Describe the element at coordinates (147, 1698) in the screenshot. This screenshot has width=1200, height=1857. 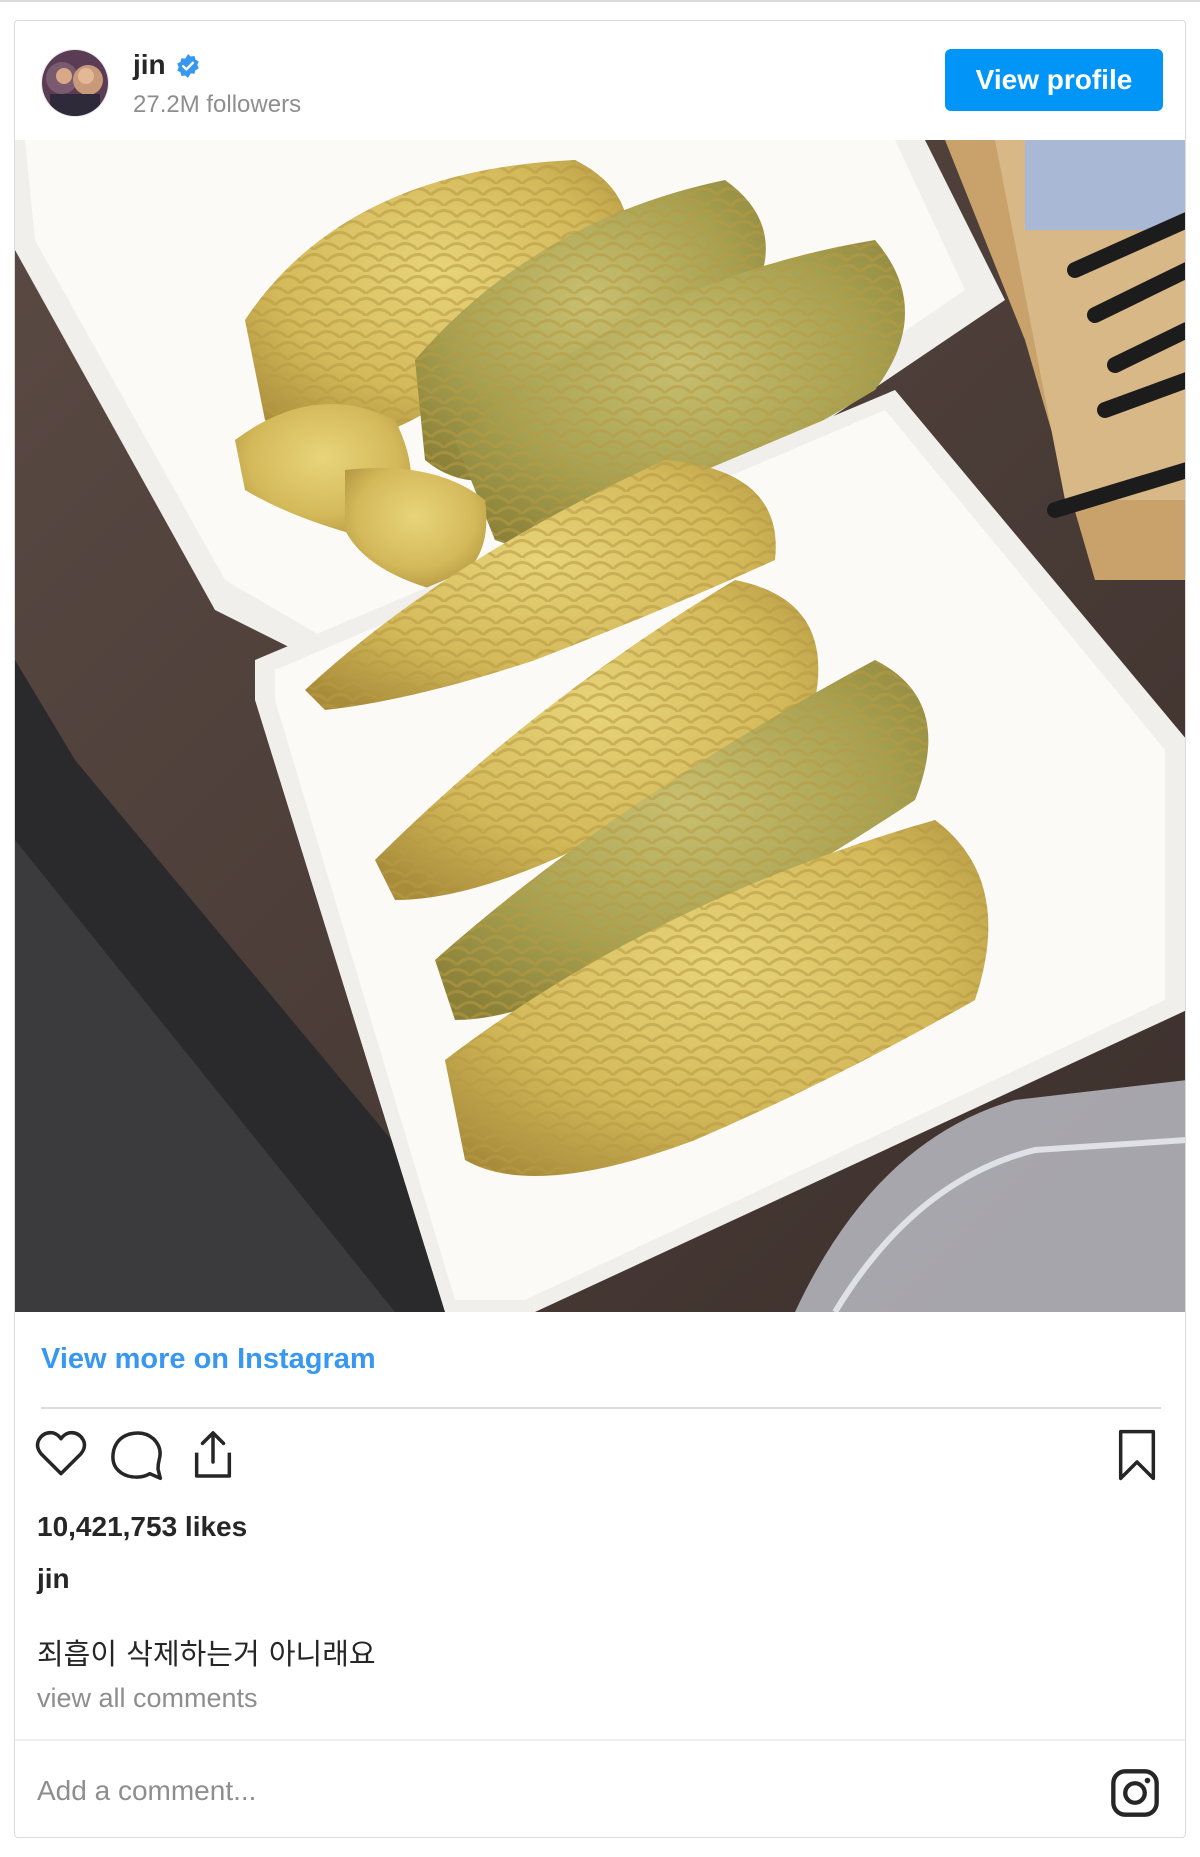
I see `view-all-comments-link: view all comments` at that location.